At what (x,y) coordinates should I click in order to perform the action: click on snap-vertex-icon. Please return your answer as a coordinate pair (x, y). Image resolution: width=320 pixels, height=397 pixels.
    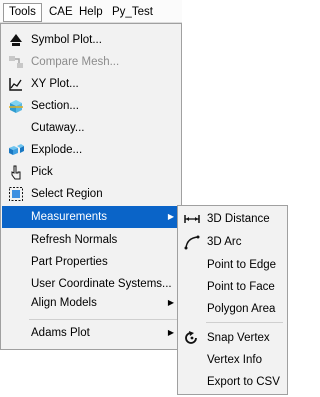
    Looking at the image, I should click on (192, 338).